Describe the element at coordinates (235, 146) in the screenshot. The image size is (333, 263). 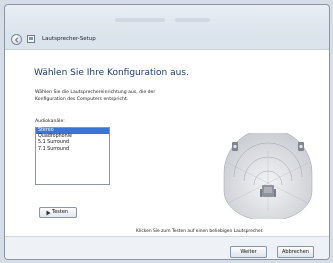
I see `left-speaker-icon` at that location.